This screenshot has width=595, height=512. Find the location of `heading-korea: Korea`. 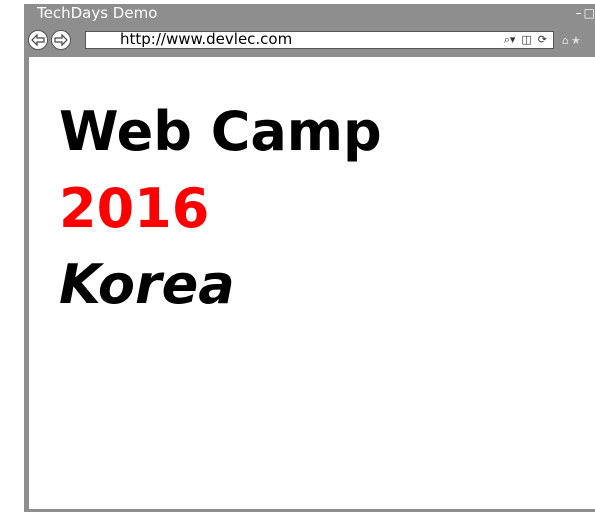

heading-korea: Korea is located at coordinates (147, 284).